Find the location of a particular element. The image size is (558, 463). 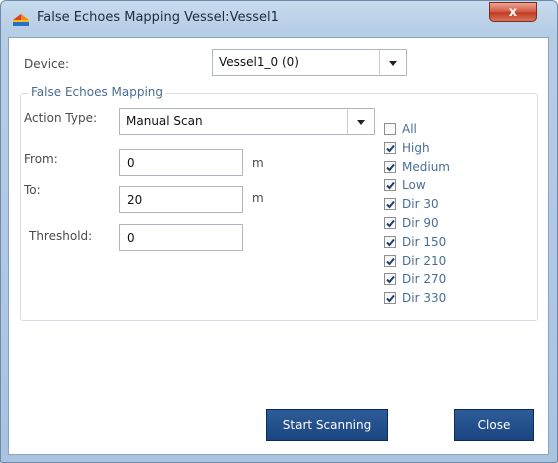

checkbox-unchecked-icon is located at coordinates (390, 129).